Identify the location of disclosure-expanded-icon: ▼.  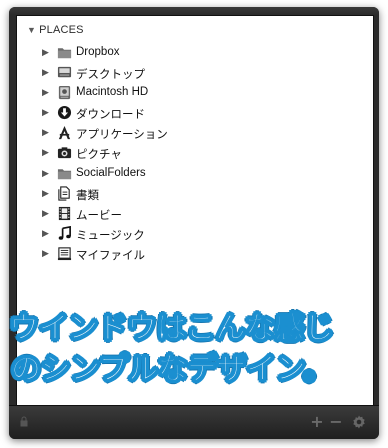
(31, 30).